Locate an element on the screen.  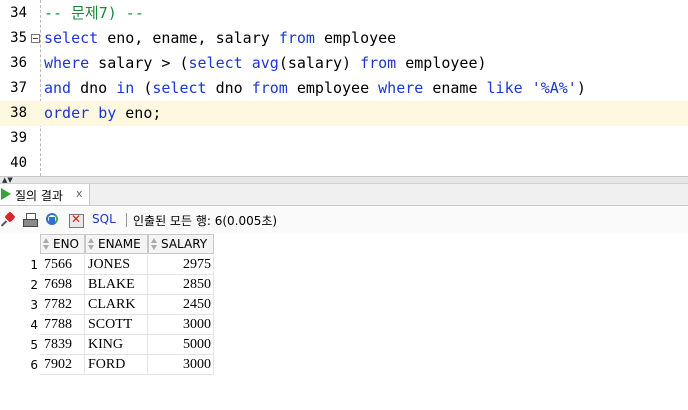
cell-ename: CLARK is located at coordinates (116, 305).